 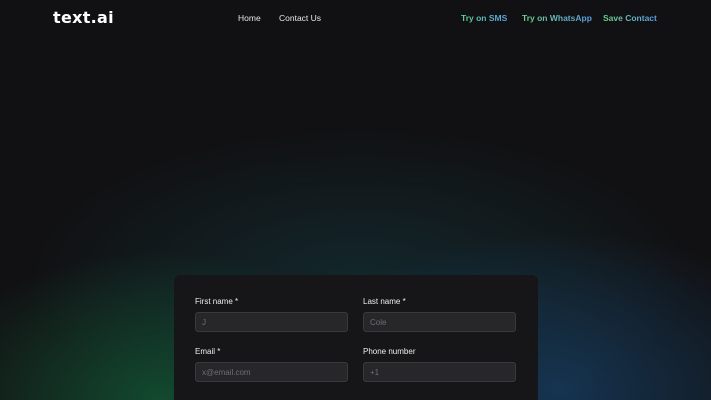 What do you see at coordinates (439, 322) in the screenshot?
I see `last-name-input` at bounding box center [439, 322].